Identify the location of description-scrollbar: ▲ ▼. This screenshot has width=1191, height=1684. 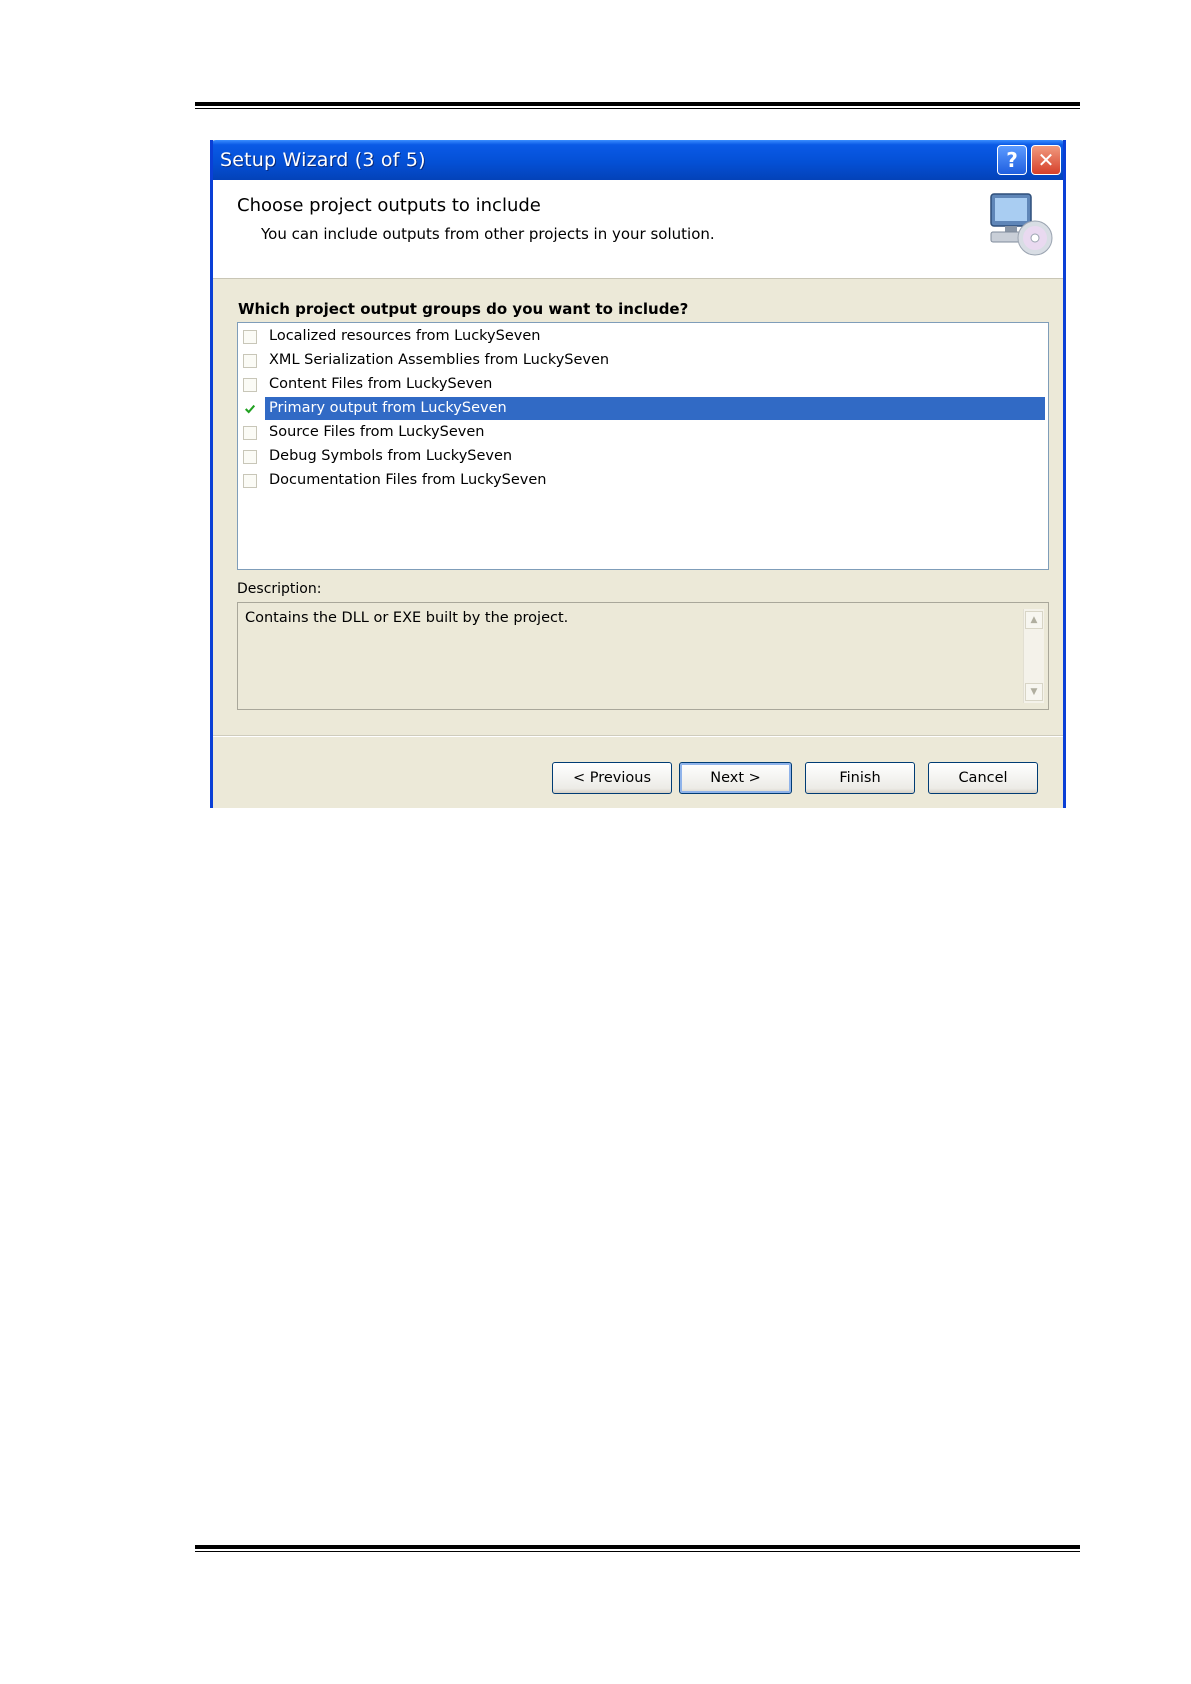
(1033, 656).